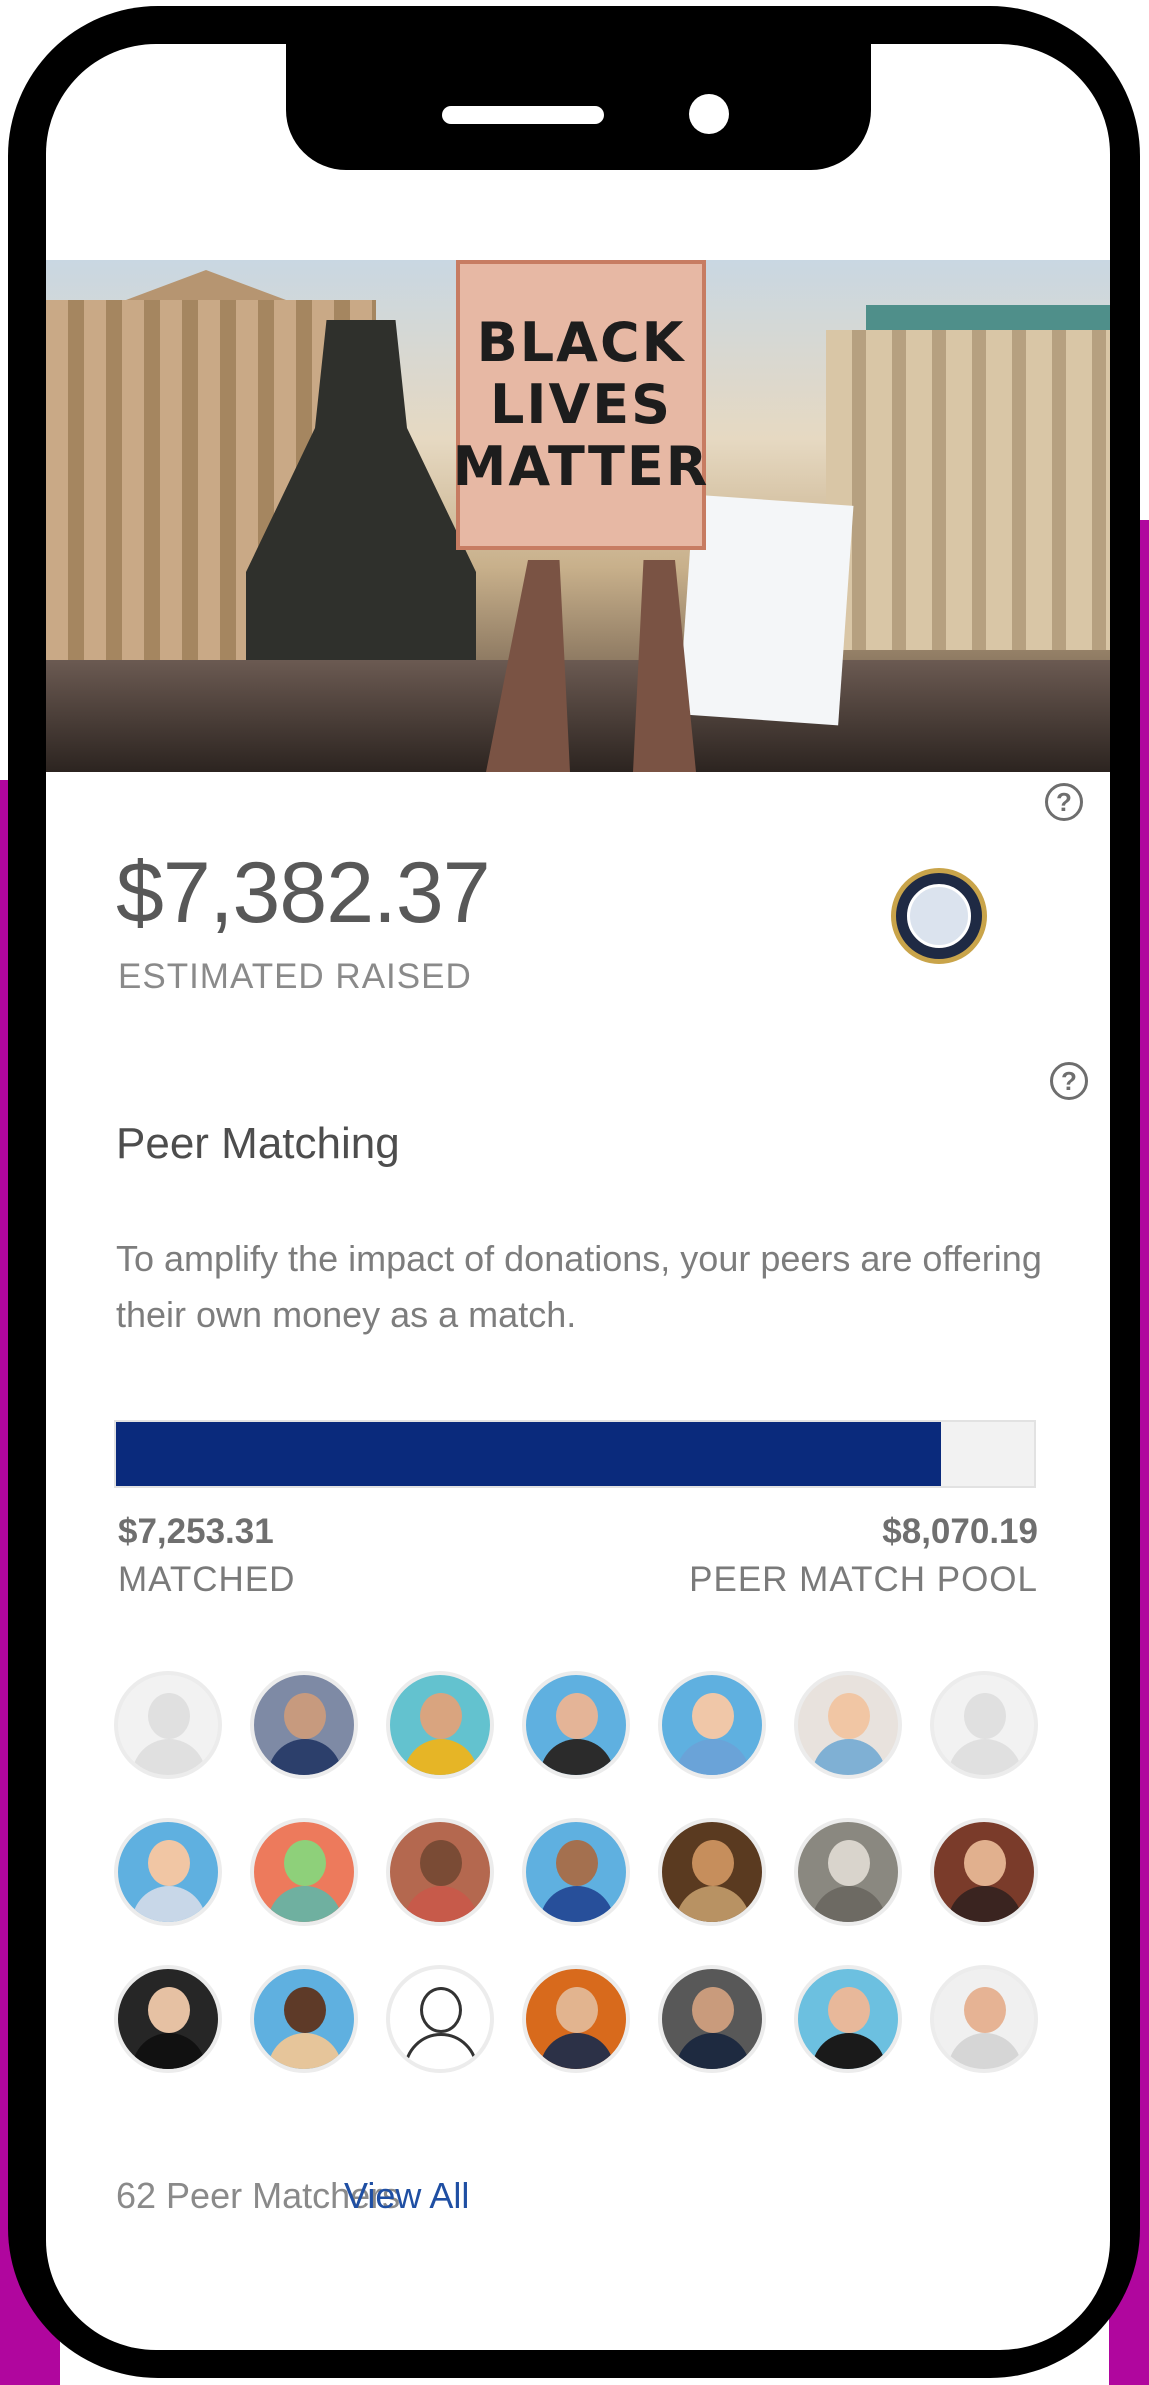 This screenshot has width=1149, height=2385. I want to click on protest-sign: BLACK LIVES MATTER, so click(580, 405).